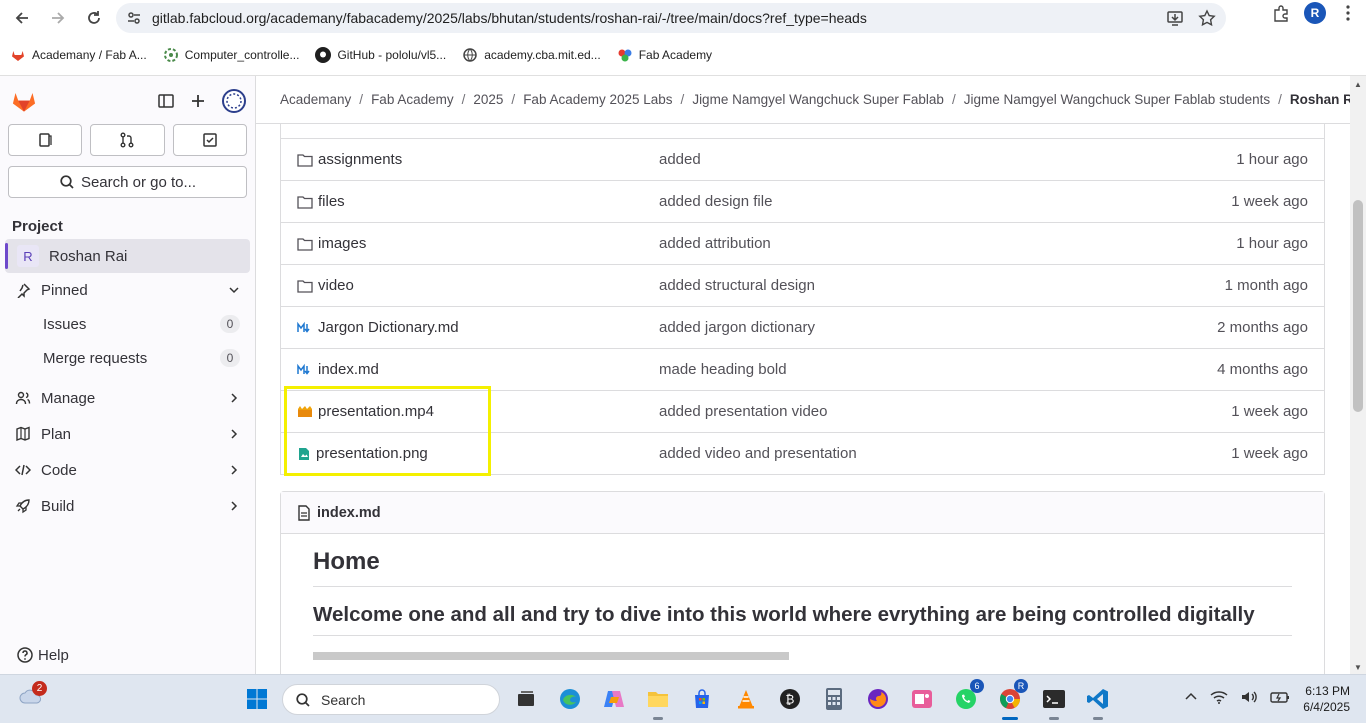 The height and width of the screenshot is (723, 1366). Describe the element at coordinates (127, 256) in the screenshot. I see `sidebar-item-project: R Roshan Rai` at that location.